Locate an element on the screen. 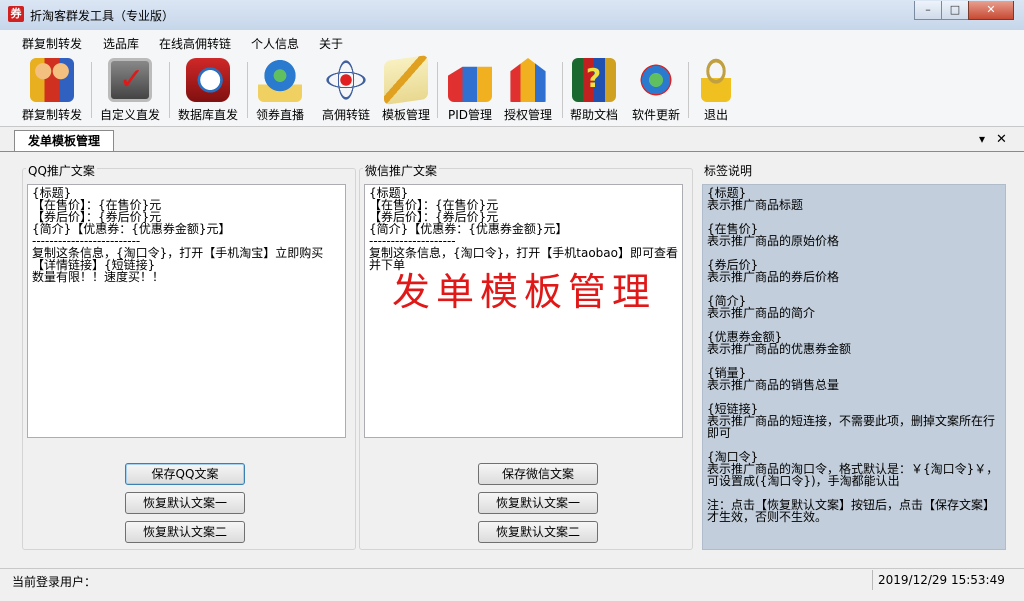  atom-icon is located at coordinates (346, 80).